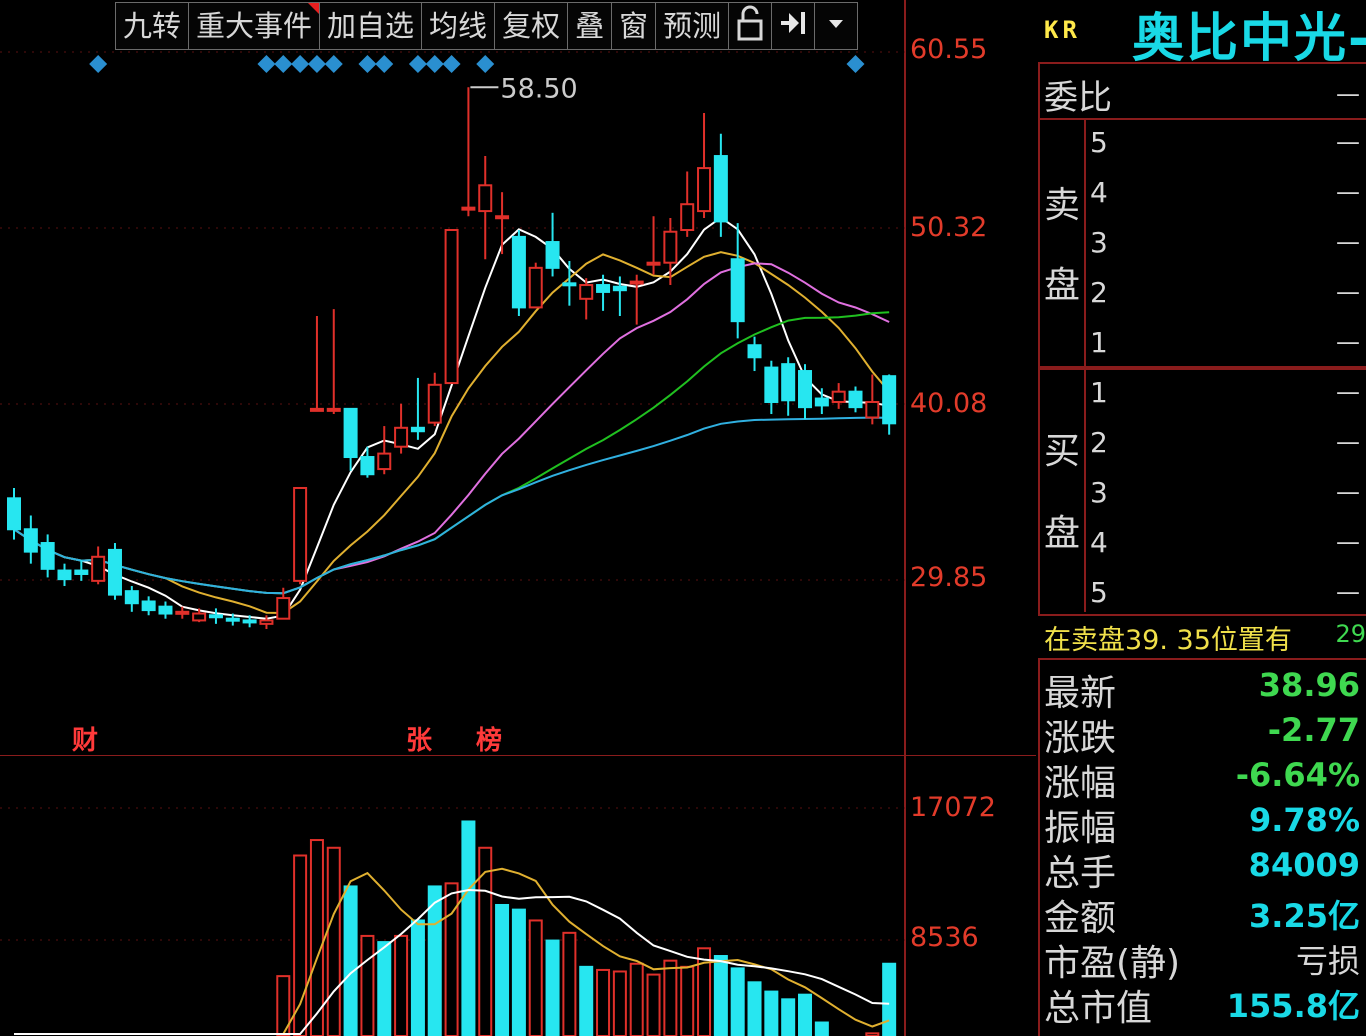 The image size is (1366, 1036). What do you see at coordinates (370, 26) in the screenshot?
I see `add-watchlist-button: 加自选` at bounding box center [370, 26].